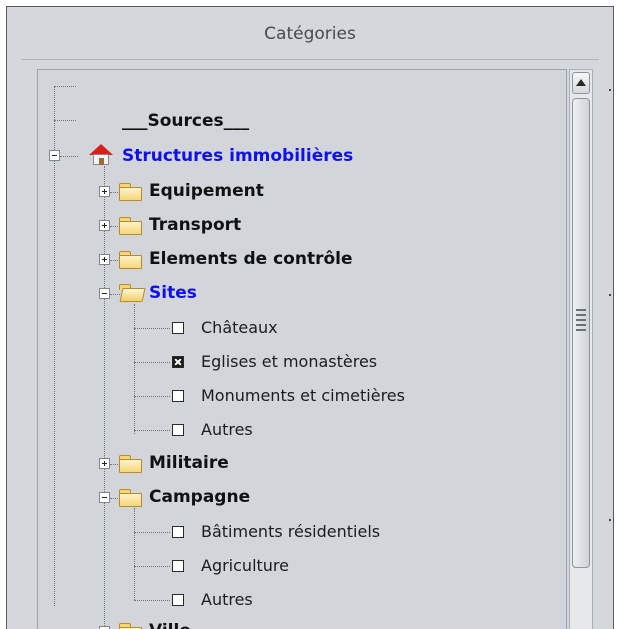  I want to click on folder-open-icon, so click(132, 293).